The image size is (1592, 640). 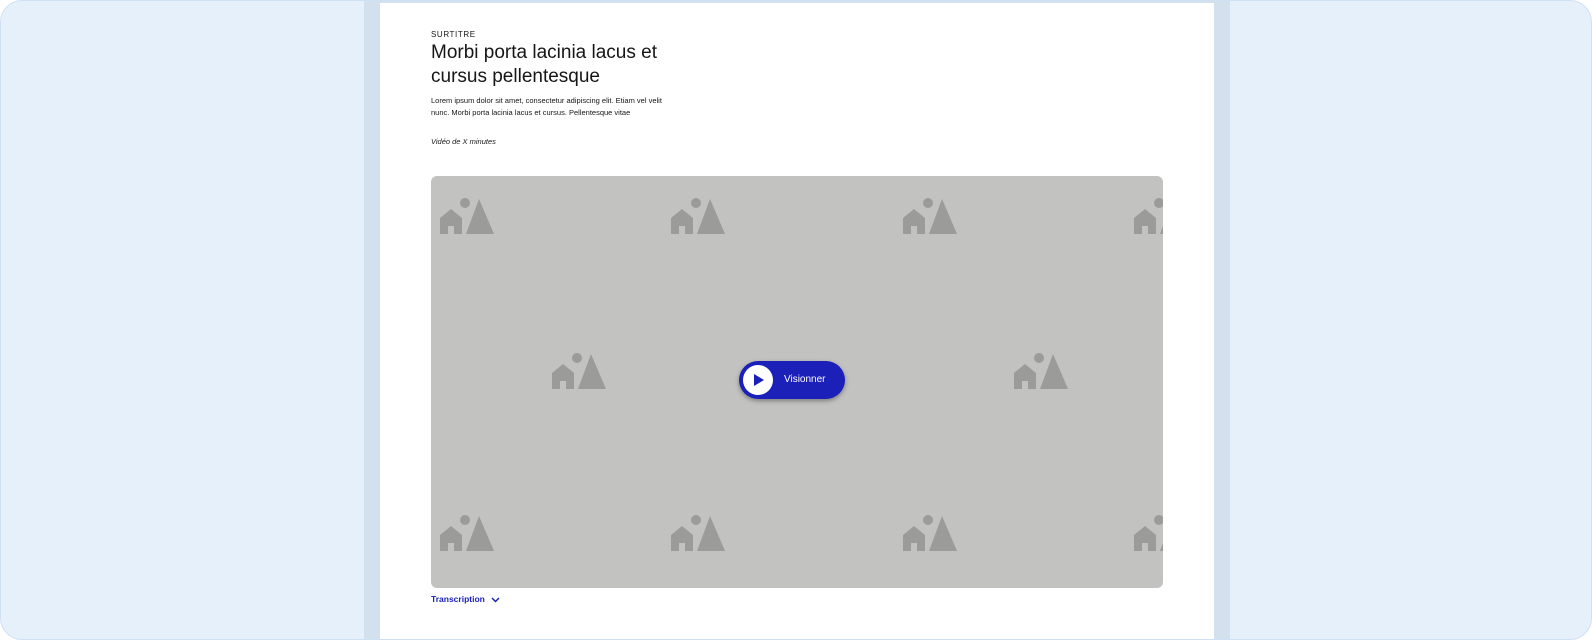 What do you see at coordinates (805, 379) in the screenshot?
I see `play-button-label: Visionner` at bounding box center [805, 379].